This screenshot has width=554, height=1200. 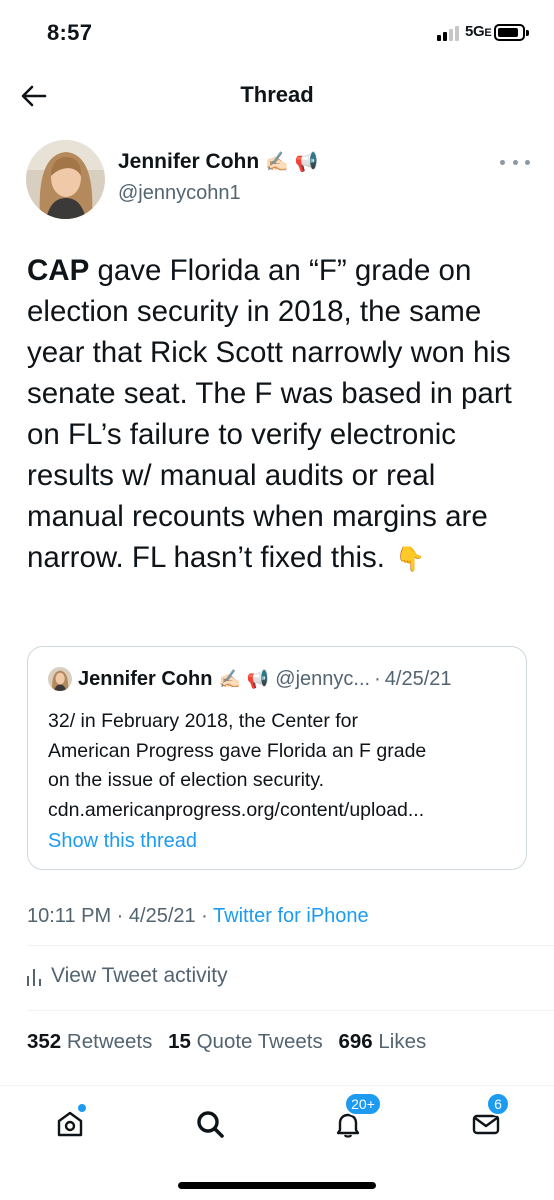 What do you see at coordinates (410, 559) in the screenshot?
I see `pointing-down-emoji: 👇` at bounding box center [410, 559].